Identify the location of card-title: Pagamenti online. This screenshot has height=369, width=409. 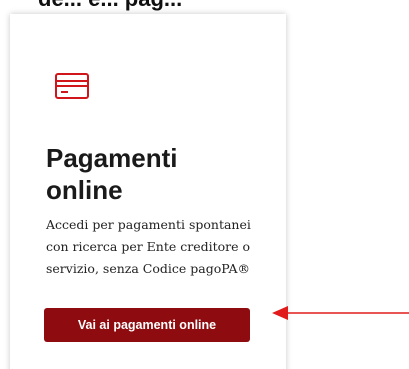
(156, 174).